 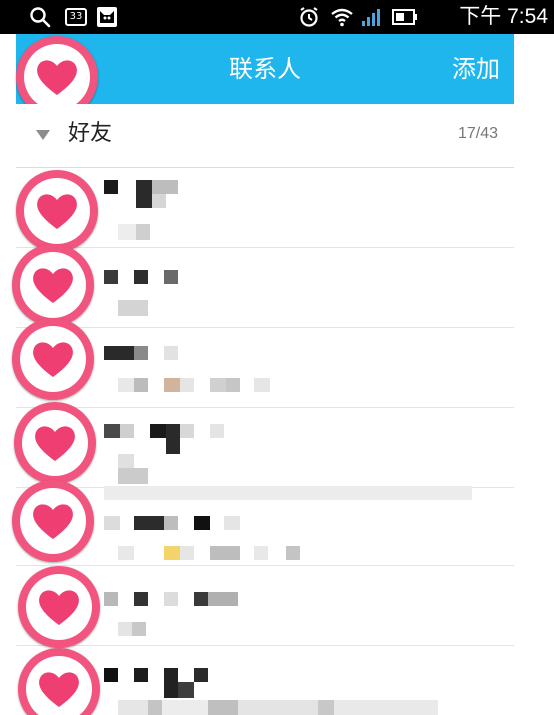 I want to click on group-header-friends: 好友 17/43, so click(x=265, y=136).